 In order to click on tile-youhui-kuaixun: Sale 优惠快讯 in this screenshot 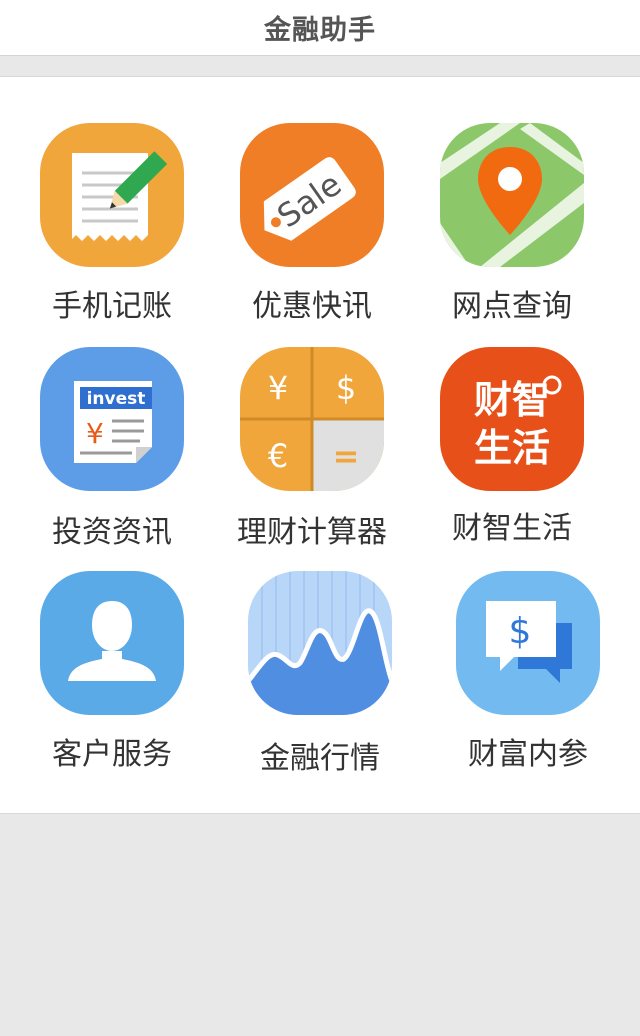, I will do `click(300, 233)`.